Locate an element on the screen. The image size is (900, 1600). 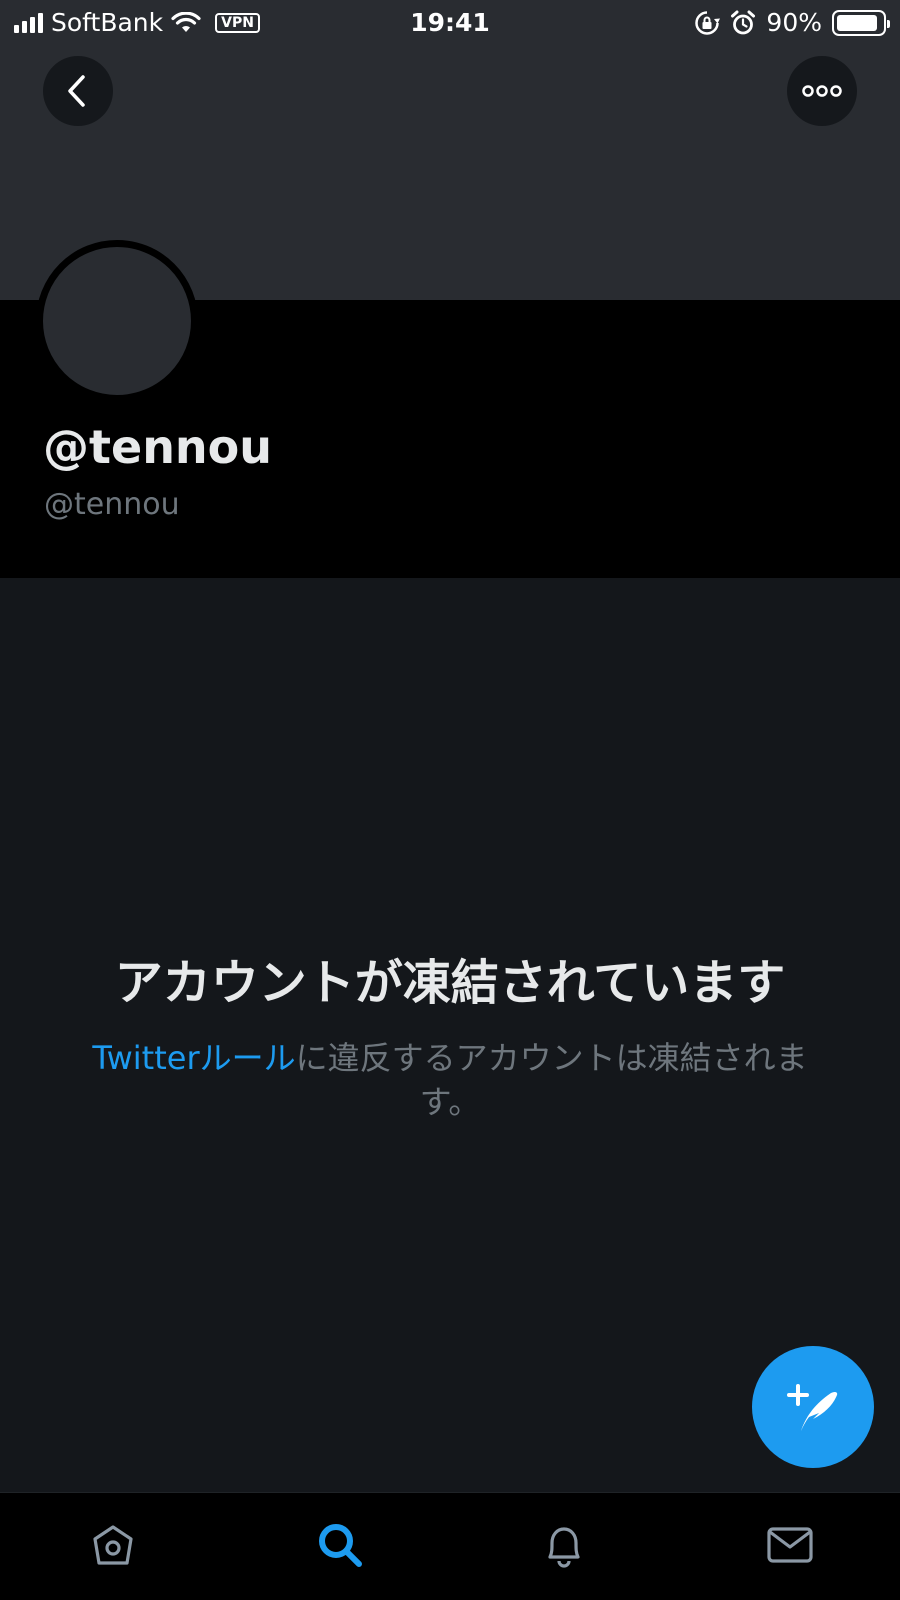
tab-home is located at coordinates (113, 1545).